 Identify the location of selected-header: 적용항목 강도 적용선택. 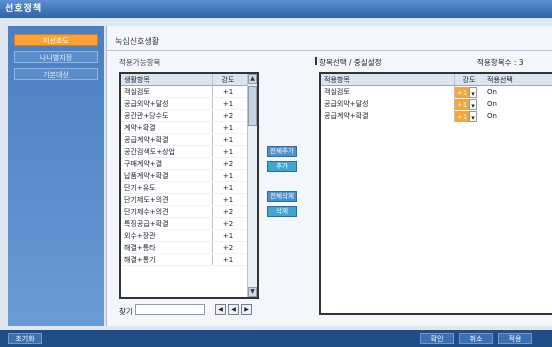
(436, 80).